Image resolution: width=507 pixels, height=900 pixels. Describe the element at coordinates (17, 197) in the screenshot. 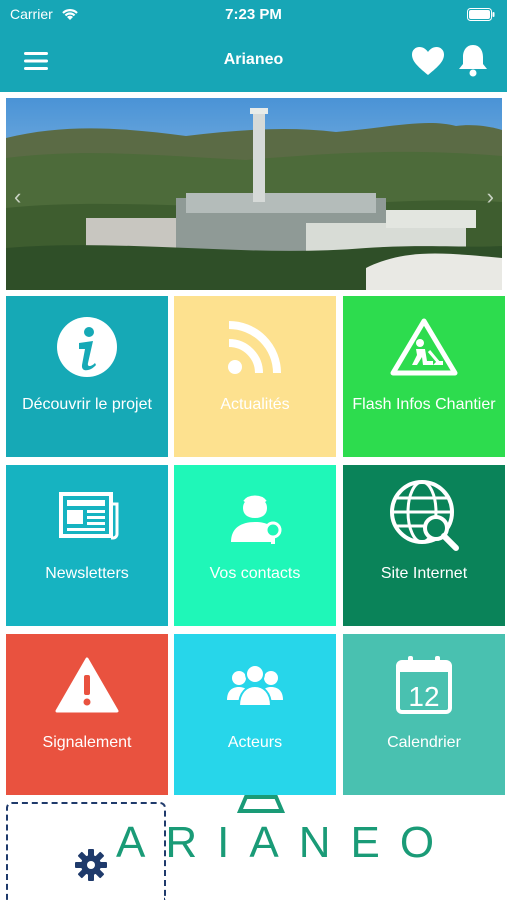

I see `banner-prev-icon: ‹` at that location.